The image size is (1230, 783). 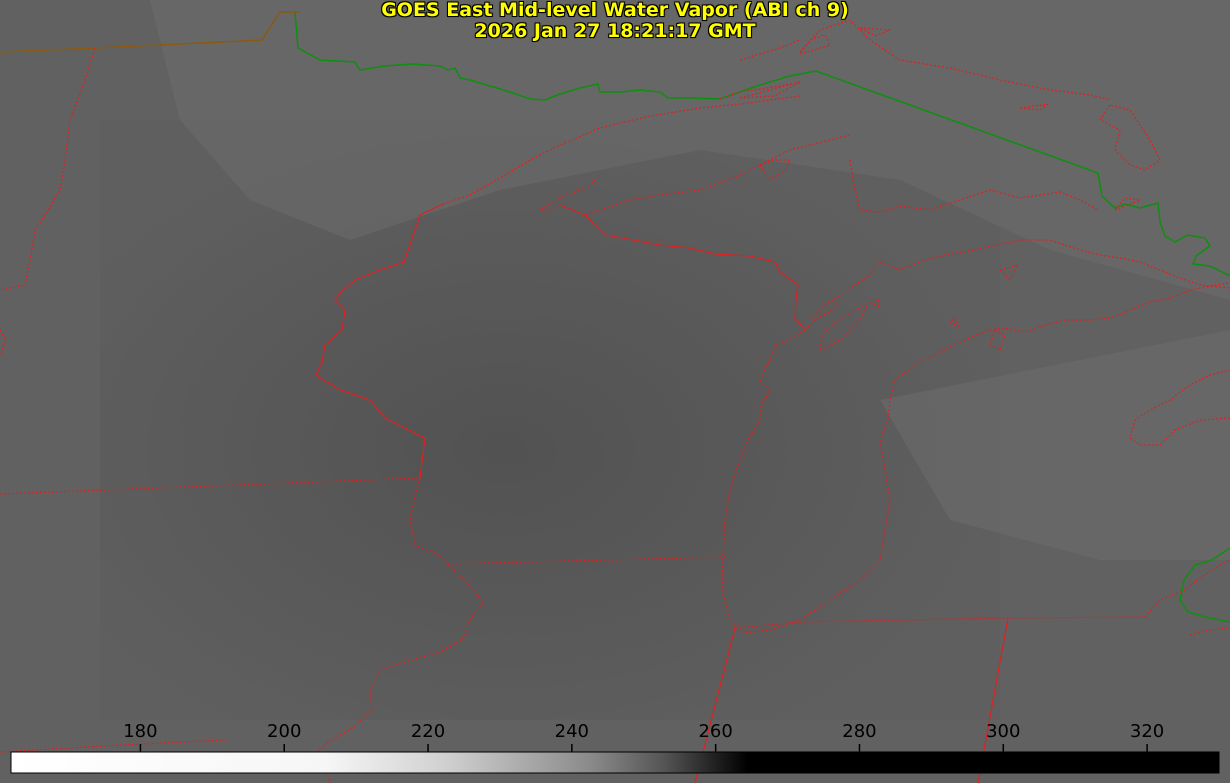 What do you see at coordinates (715, 731) in the screenshot?
I see `colorbar-tick-label: 260` at bounding box center [715, 731].